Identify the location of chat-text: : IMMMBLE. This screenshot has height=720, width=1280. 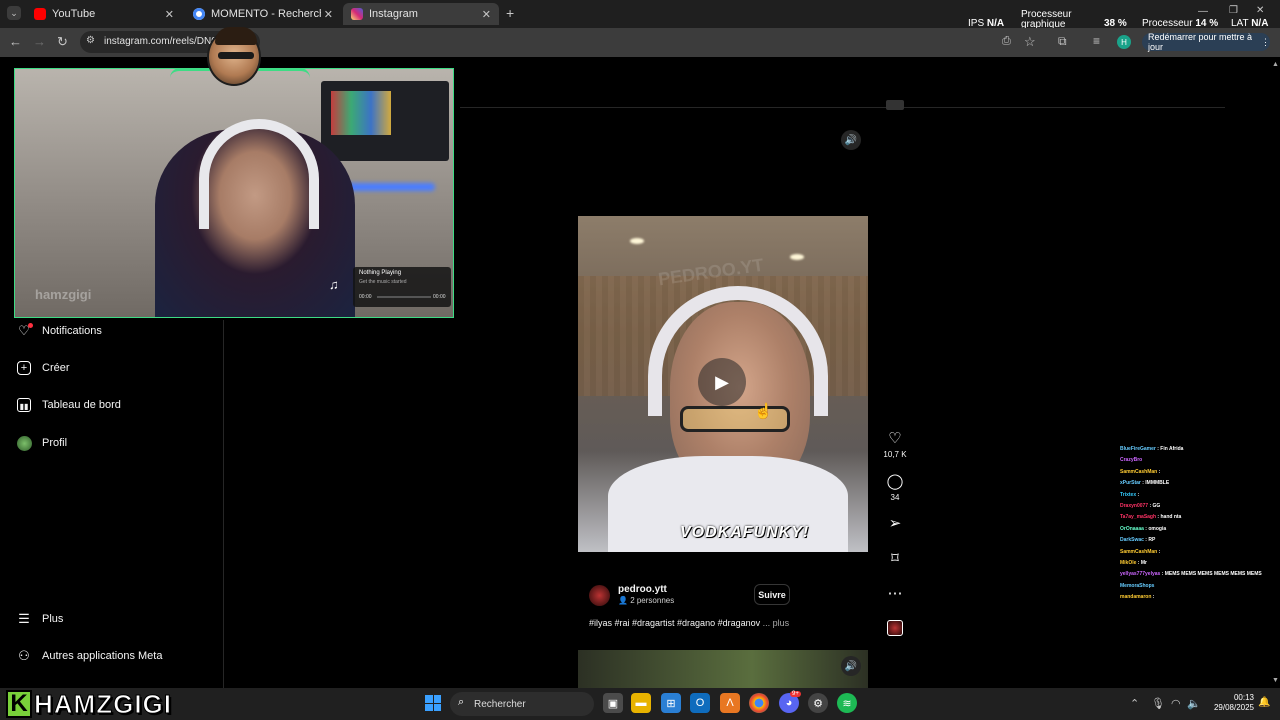
(1155, 483).